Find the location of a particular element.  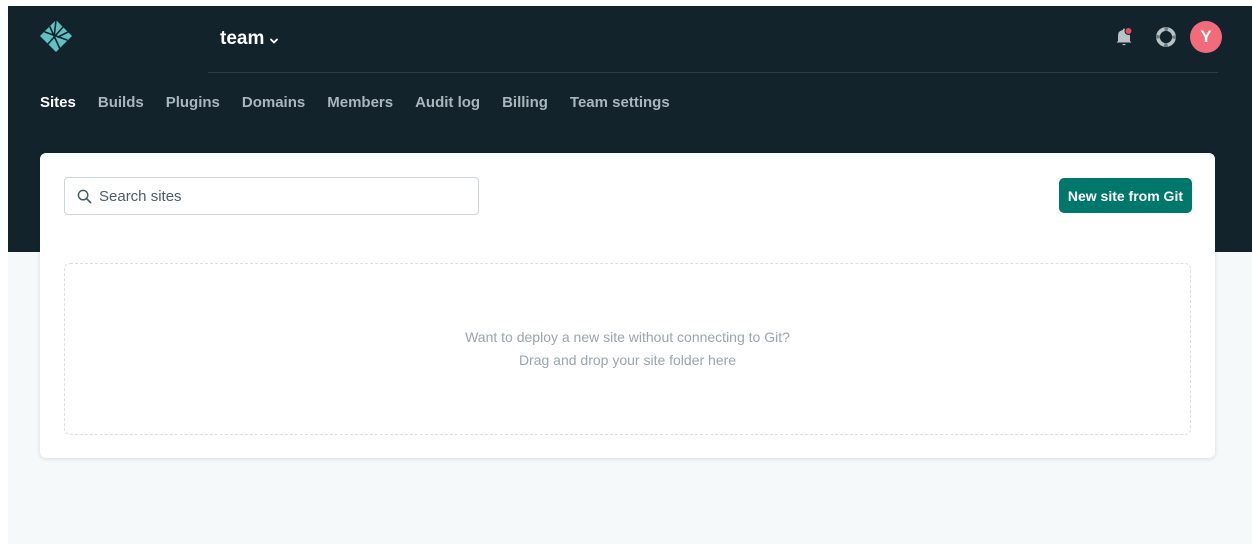

header-actions: Y is located at coordinates (1165, 37).